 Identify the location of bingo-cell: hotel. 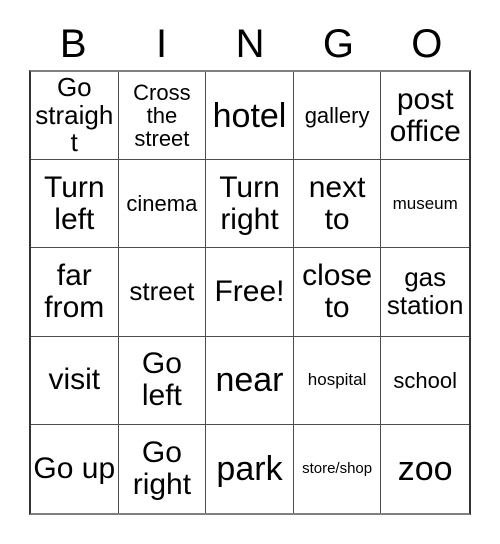
(250, 116).